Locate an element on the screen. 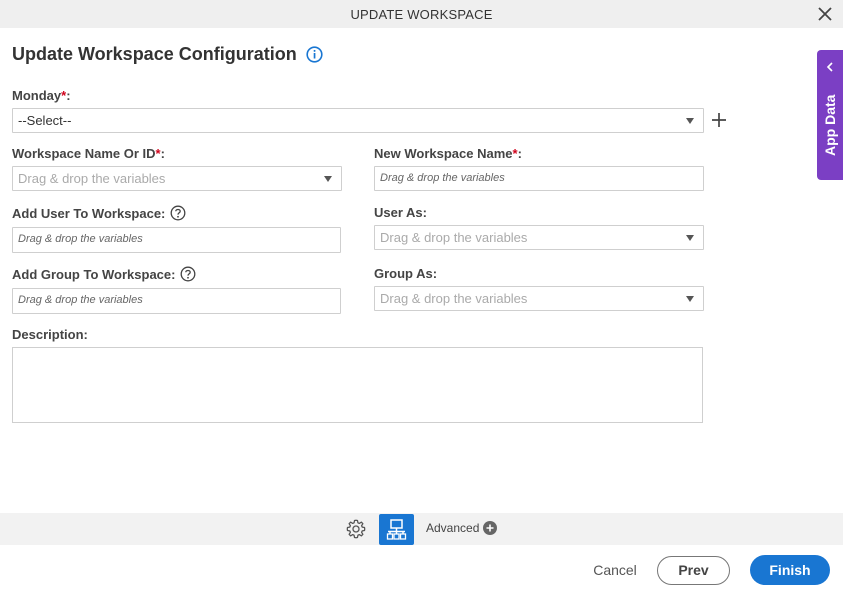 The height and width of the screenshot is (596, 843). group-as-select: Drag & drop the variables is located at coordinates (539, 298).